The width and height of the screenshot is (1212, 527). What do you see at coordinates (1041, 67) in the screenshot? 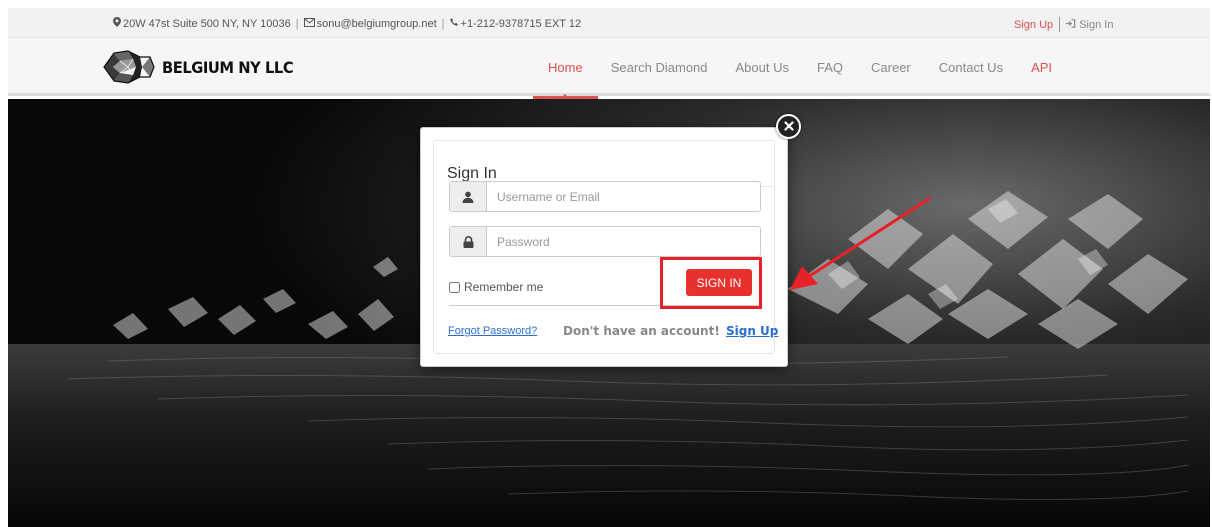
I see `nav-api: API` at bounding box center [1041, 67].